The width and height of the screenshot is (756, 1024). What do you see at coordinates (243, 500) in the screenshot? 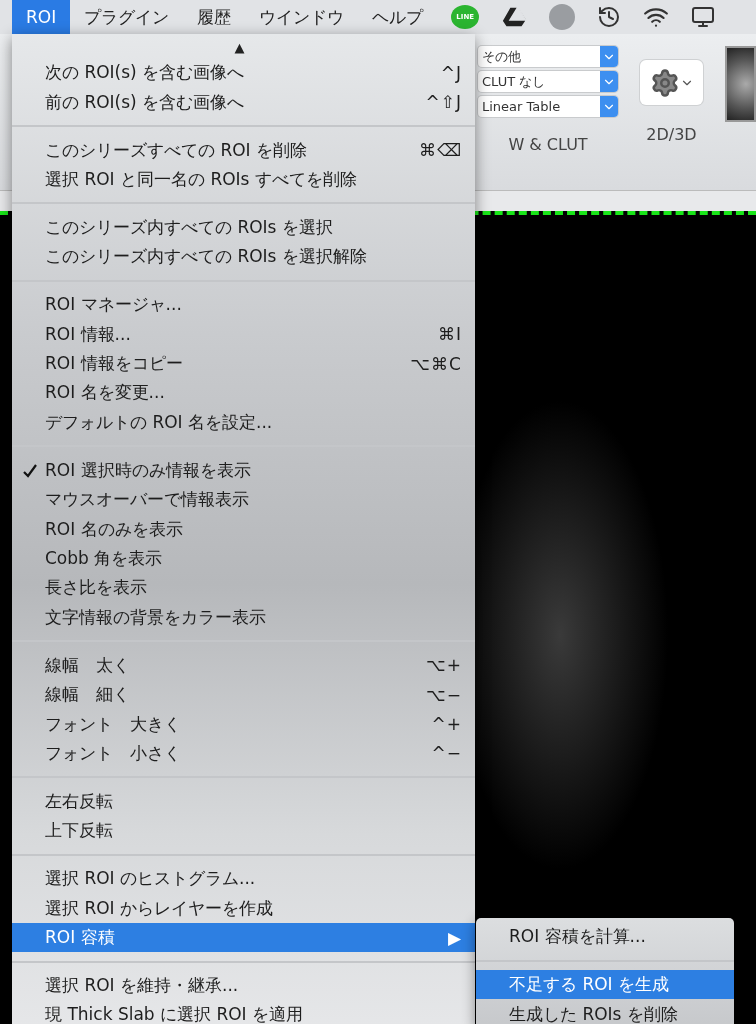
I see `menu-item: マウスオーバーで情報表示` at bounding box center [243, 500].